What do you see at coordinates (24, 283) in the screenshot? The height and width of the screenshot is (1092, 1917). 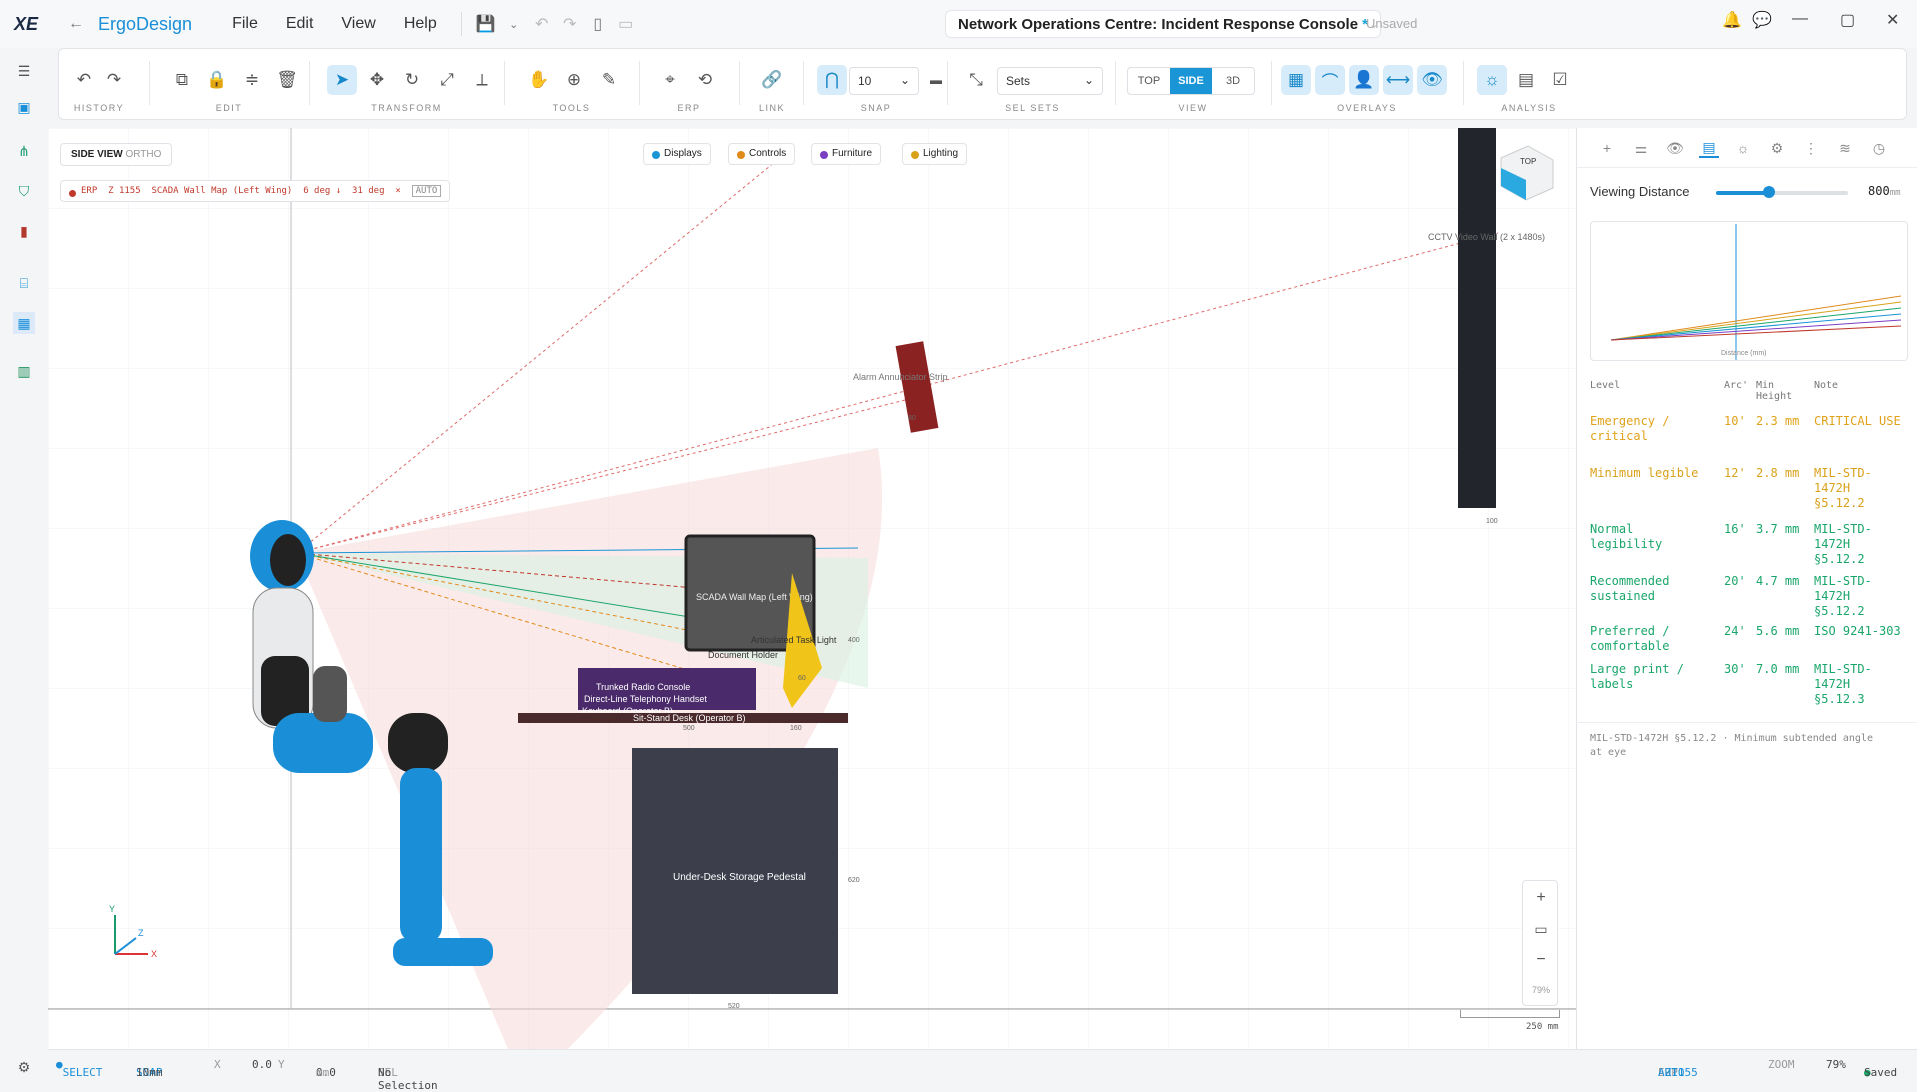 I see `library-icon: ⌸` at bounding box center [24, 283].